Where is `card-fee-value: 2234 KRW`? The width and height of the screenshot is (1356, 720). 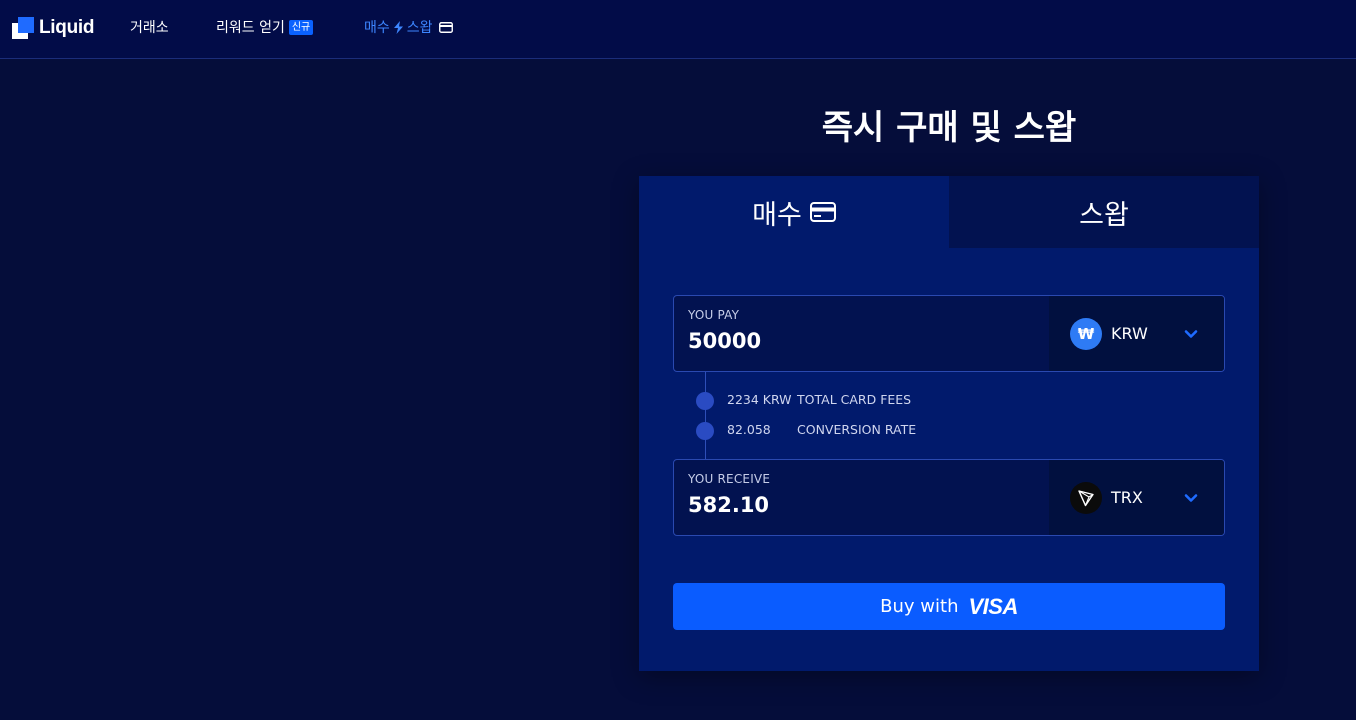
card-fee-value: 2234 KRW is located at coordinates (759, 399).